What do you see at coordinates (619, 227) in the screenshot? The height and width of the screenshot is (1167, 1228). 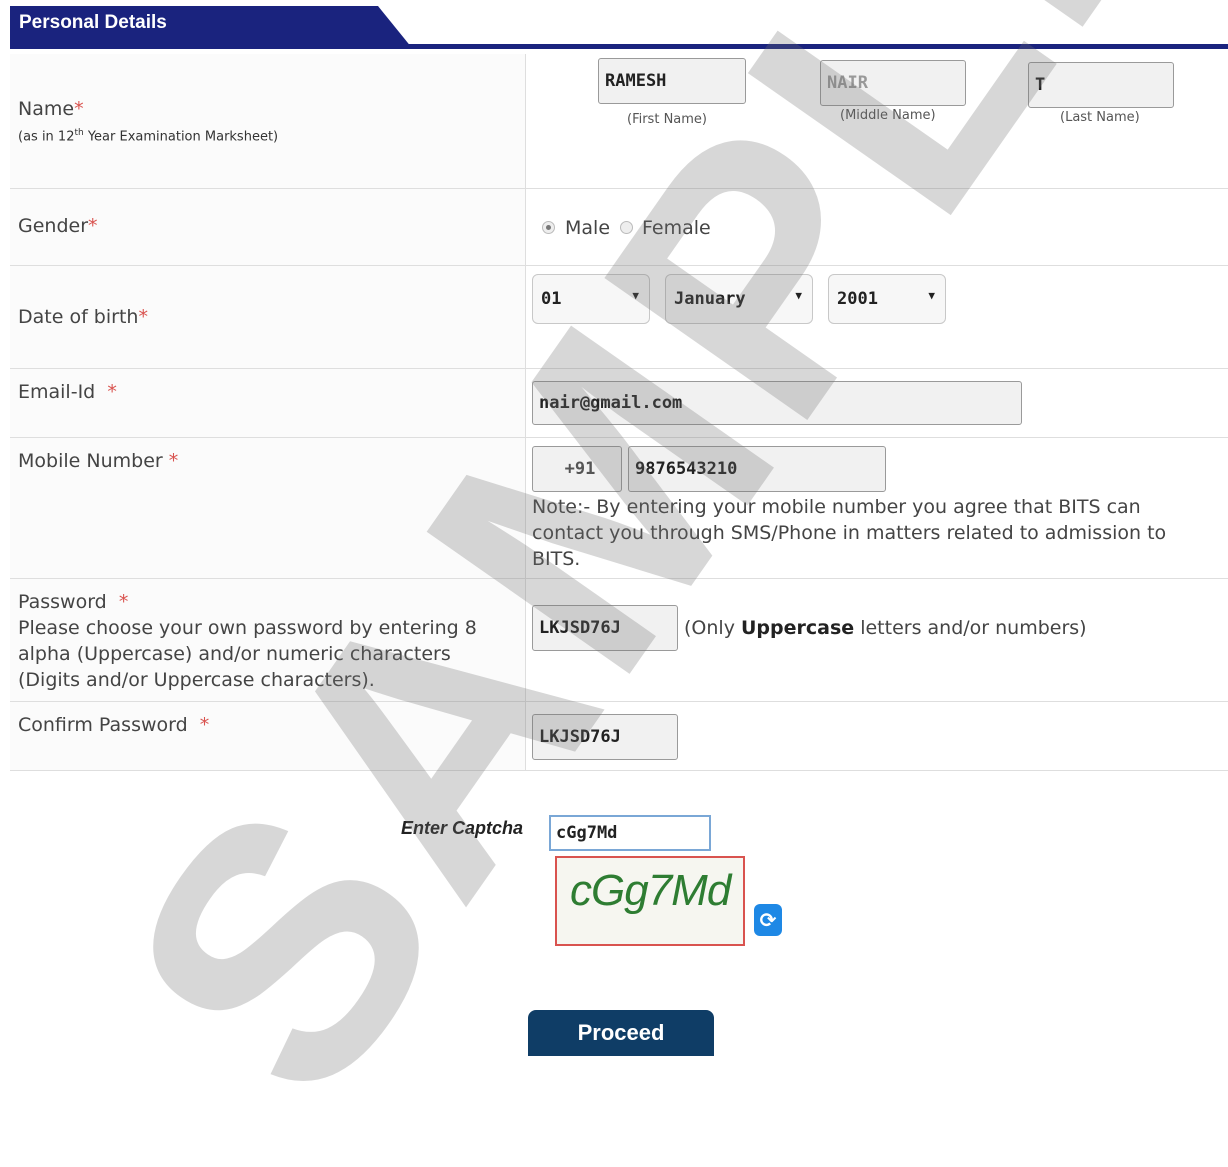 I see `gender-row: Gender* Male Female` at bounding box center [619, 227].